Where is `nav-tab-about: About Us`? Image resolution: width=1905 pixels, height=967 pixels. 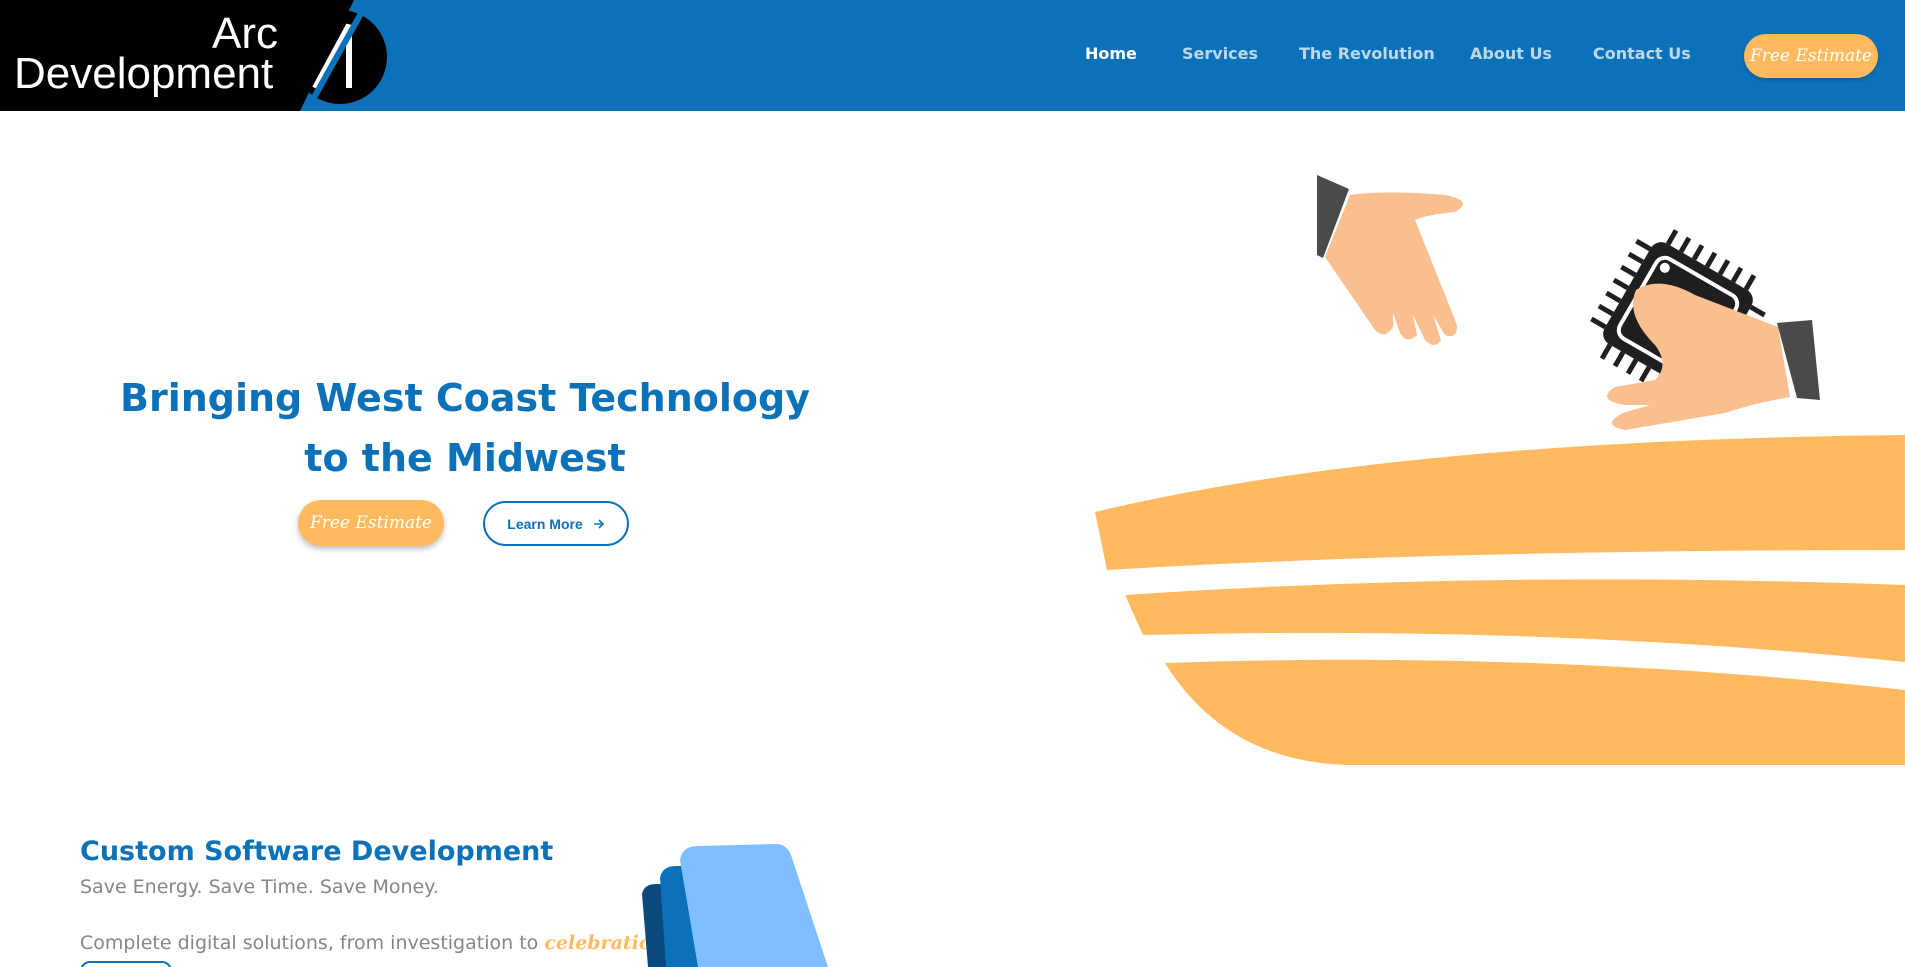 nav-tab-about: About Us is located at coordinates (1511, 53).